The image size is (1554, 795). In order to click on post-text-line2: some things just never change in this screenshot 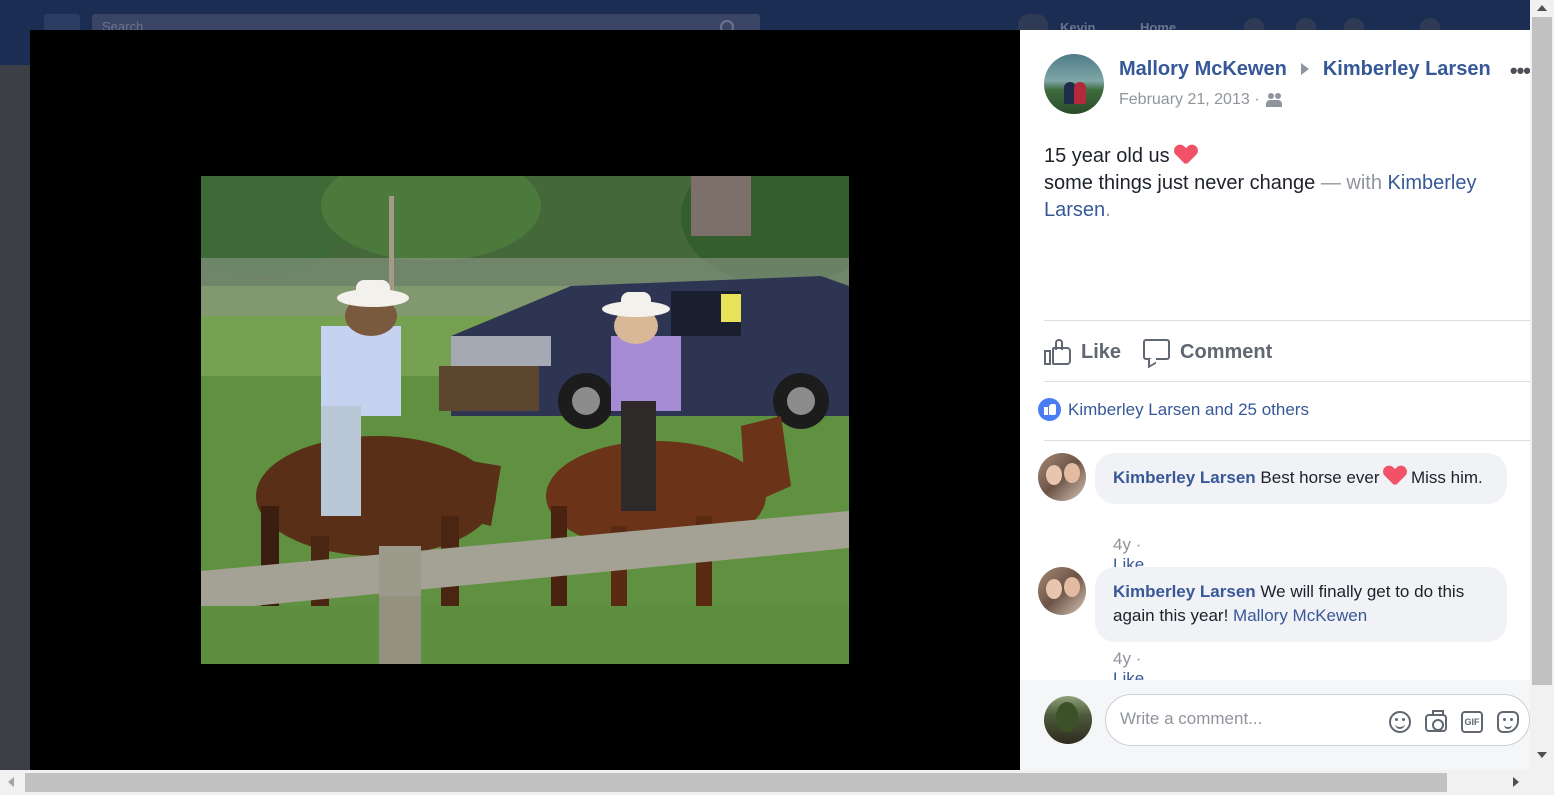, I will do `click(1180, 183)`.